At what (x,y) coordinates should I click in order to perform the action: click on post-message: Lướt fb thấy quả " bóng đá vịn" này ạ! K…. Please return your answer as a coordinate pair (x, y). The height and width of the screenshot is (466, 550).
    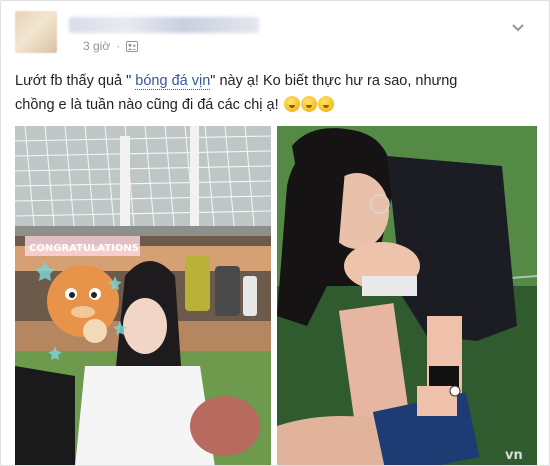
    Looking at the image, I should click on (272, 93).